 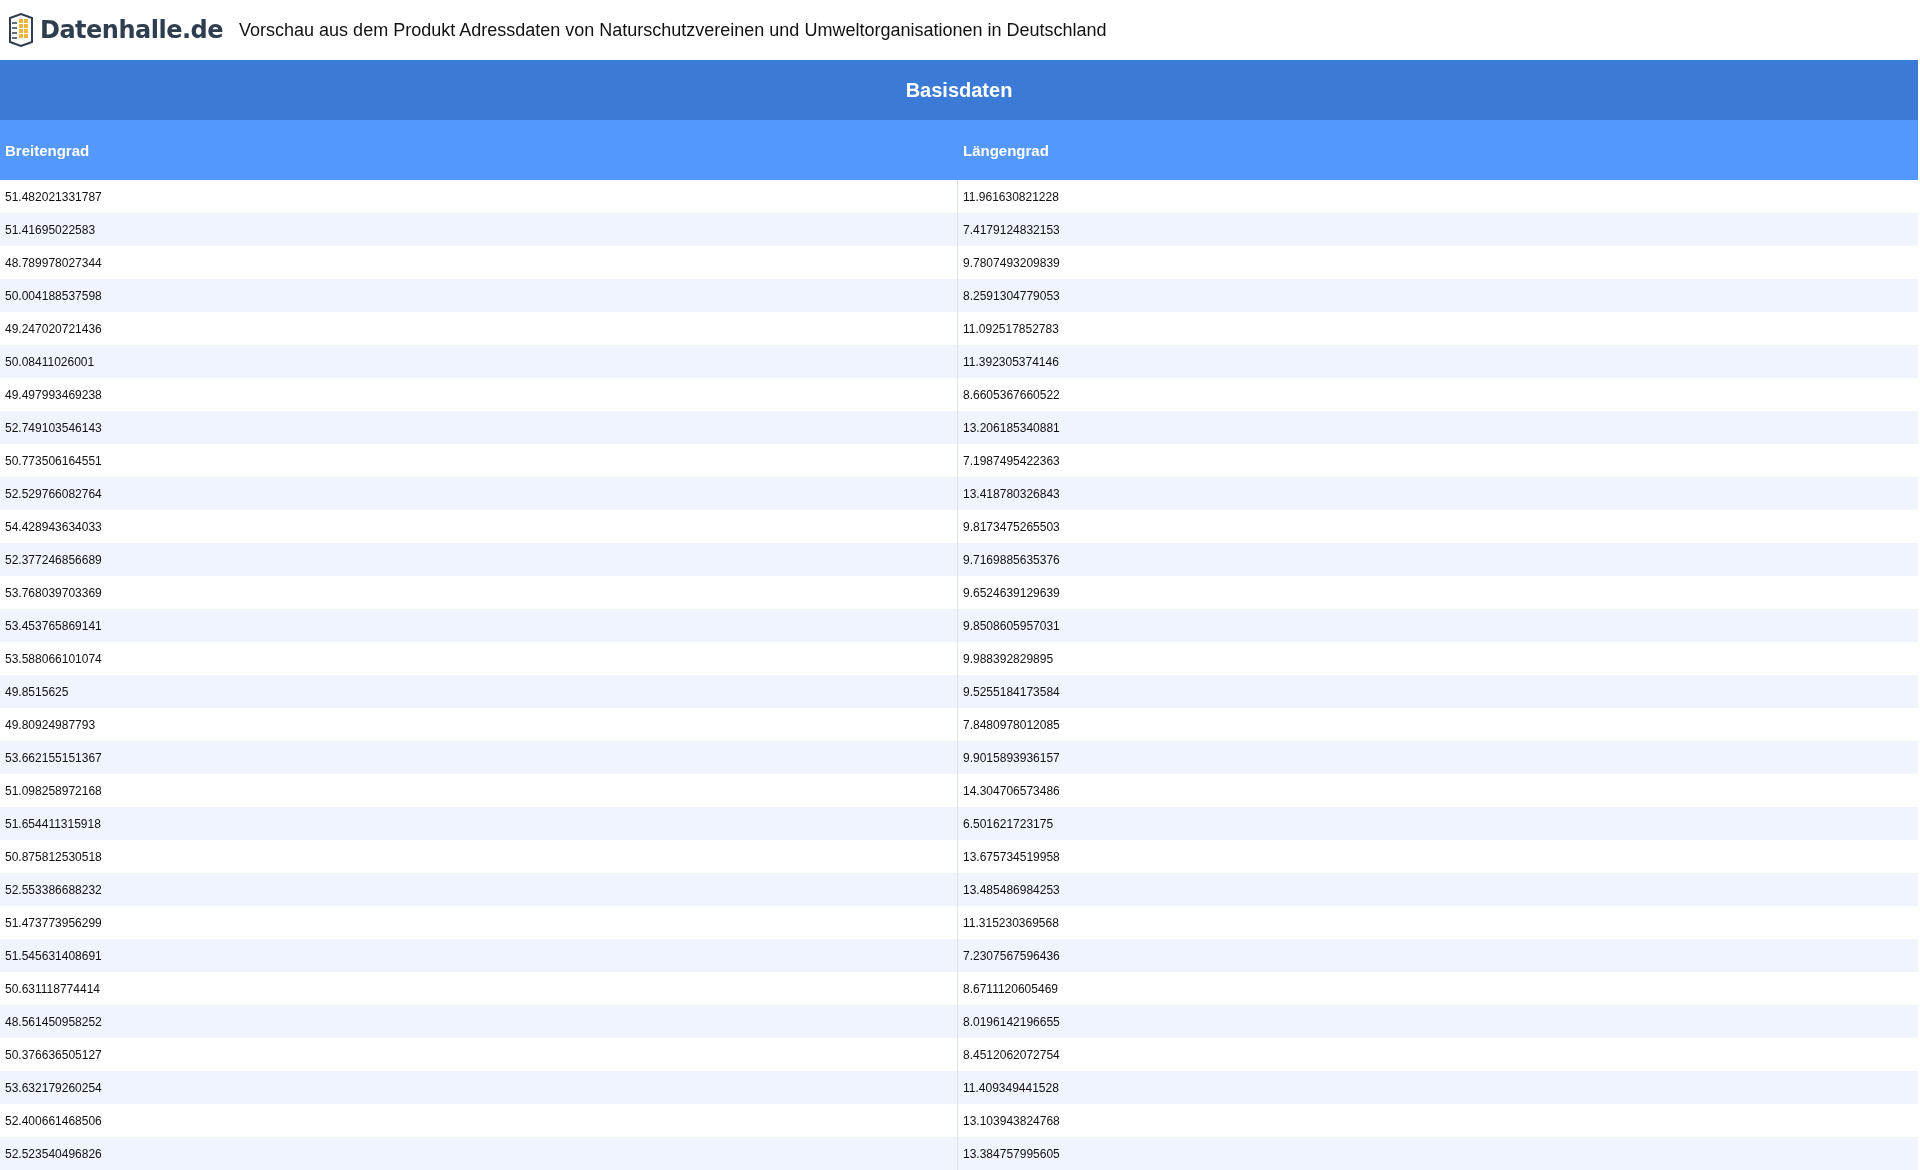 I want to click on table-cell: 9.7169885635376, so click(x=1438, y=559).